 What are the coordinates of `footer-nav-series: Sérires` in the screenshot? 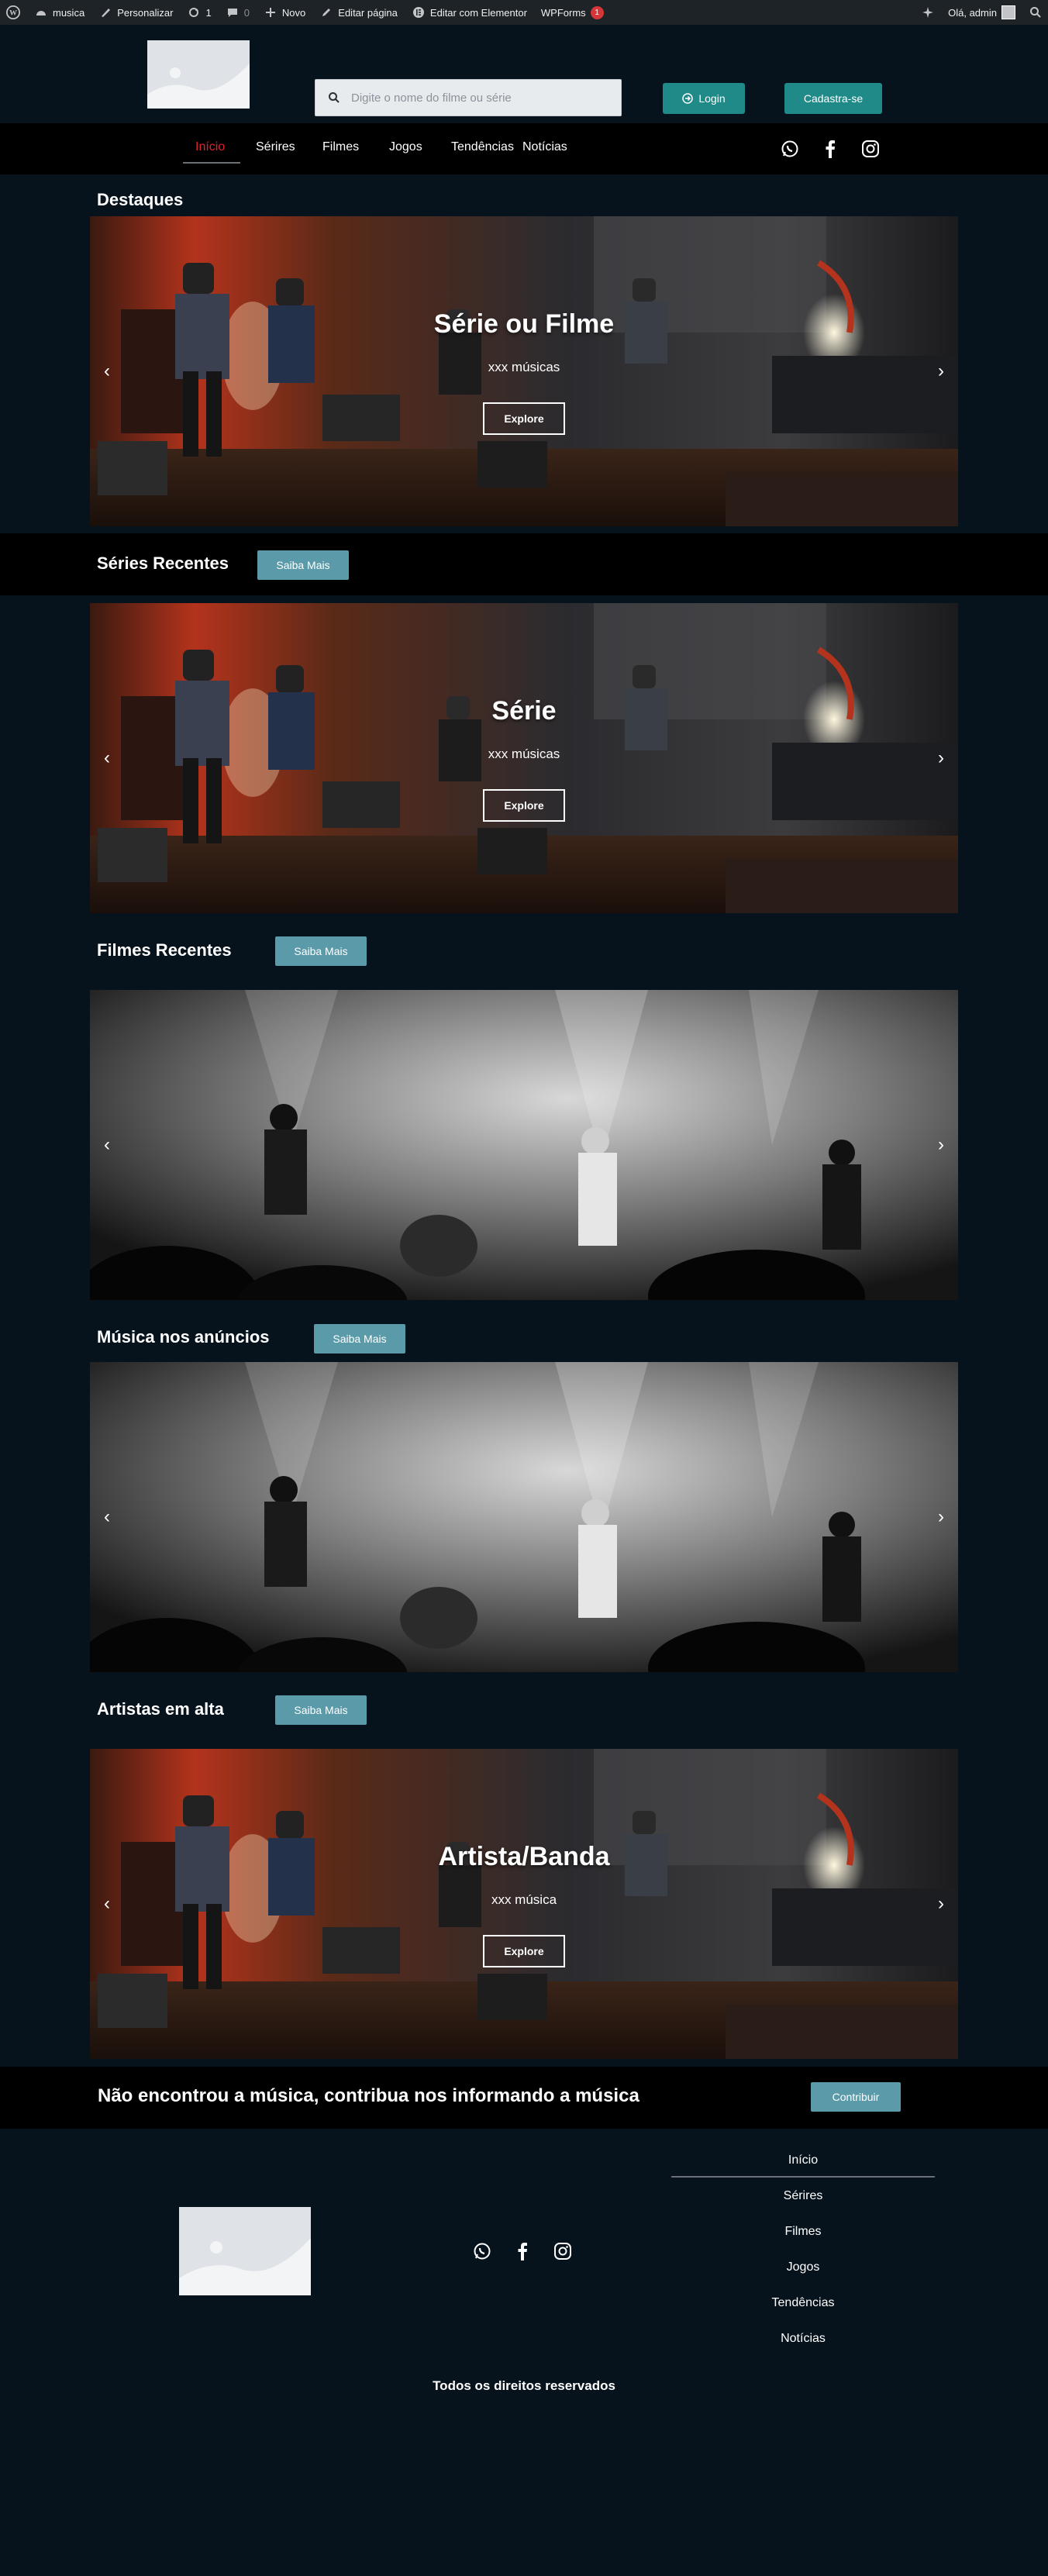 It's located at (803, 2196).